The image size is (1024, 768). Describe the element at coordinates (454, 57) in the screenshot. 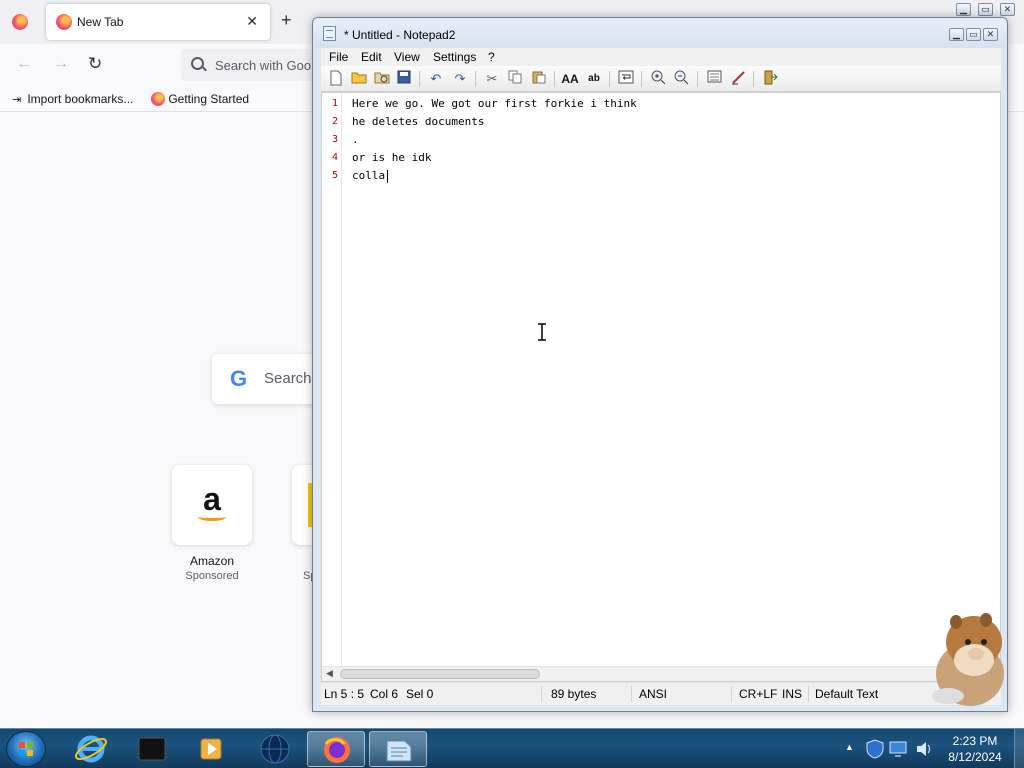

I see `menu-settings: Settings` at that location.